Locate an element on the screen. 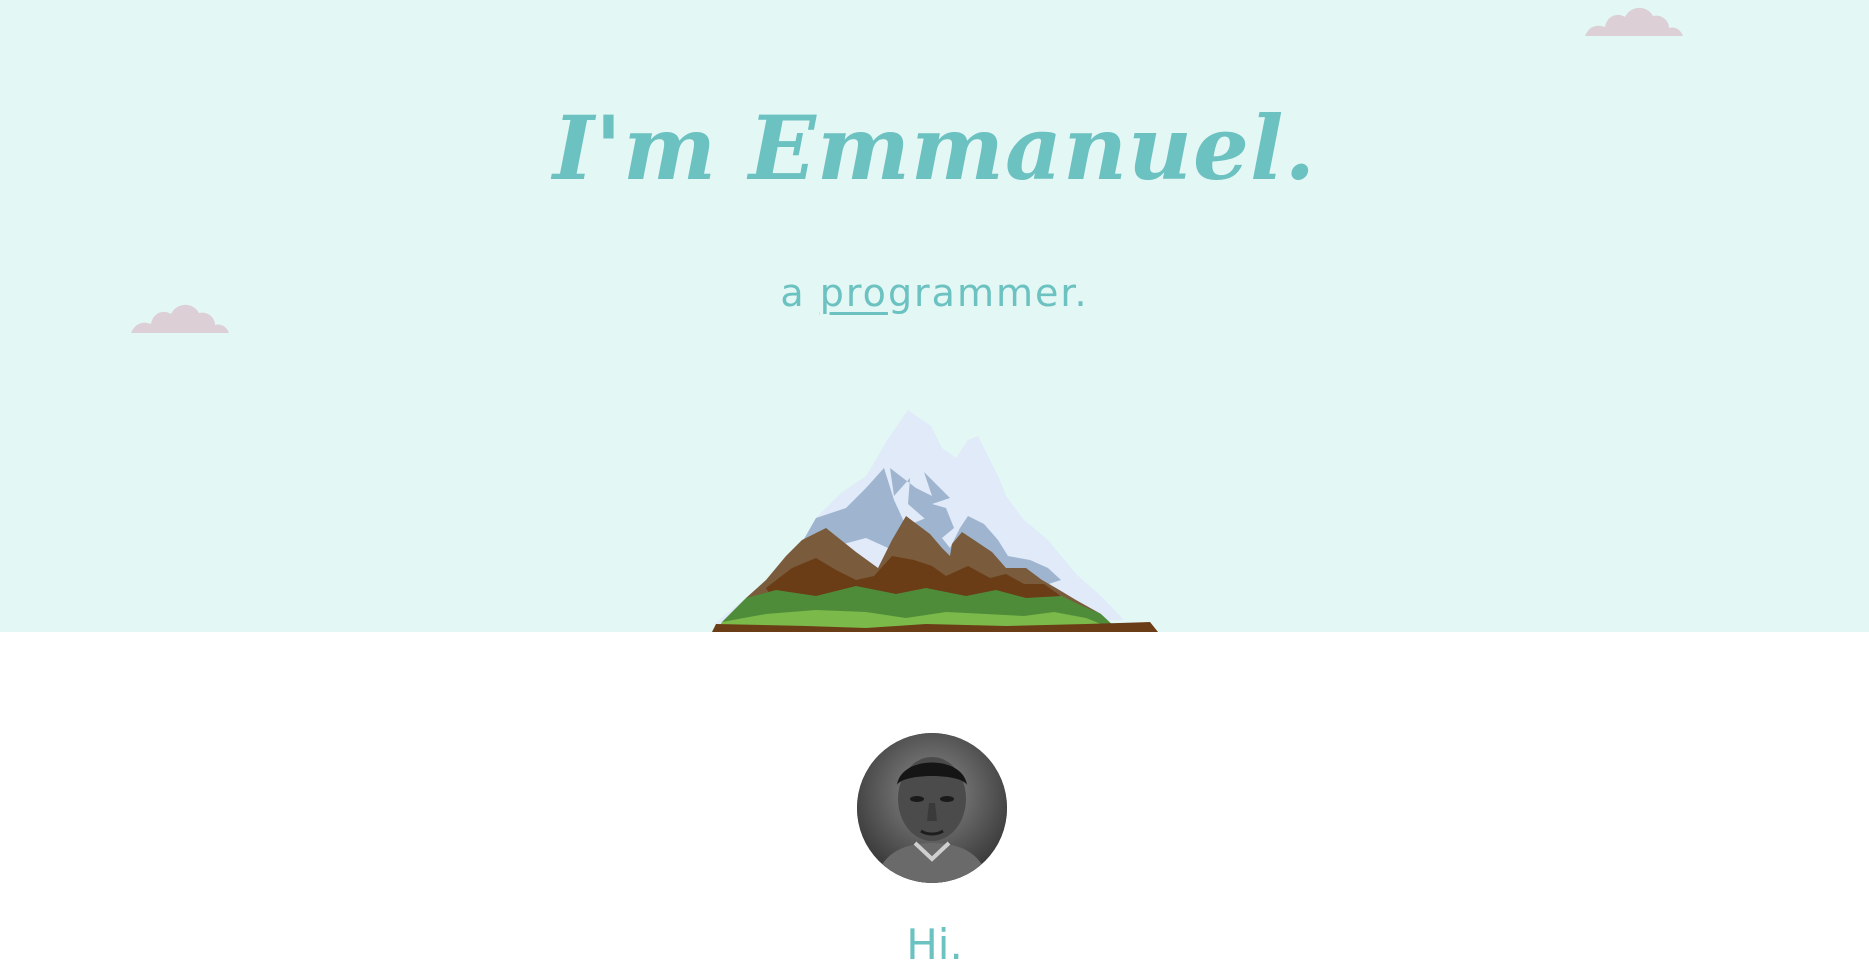 The width and height of the screenshot is (1869, 972). avatar is located at coordinates (932, 808).